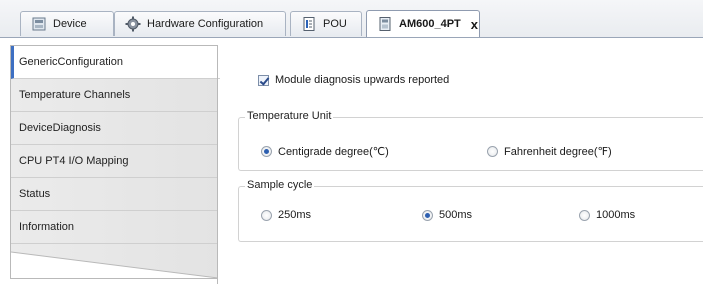  What do you see at coordinates (60, 128) in the screenshot?
I see `sidebar-item-label: DeviceDiagnosis` at bounding box center [60, 128].